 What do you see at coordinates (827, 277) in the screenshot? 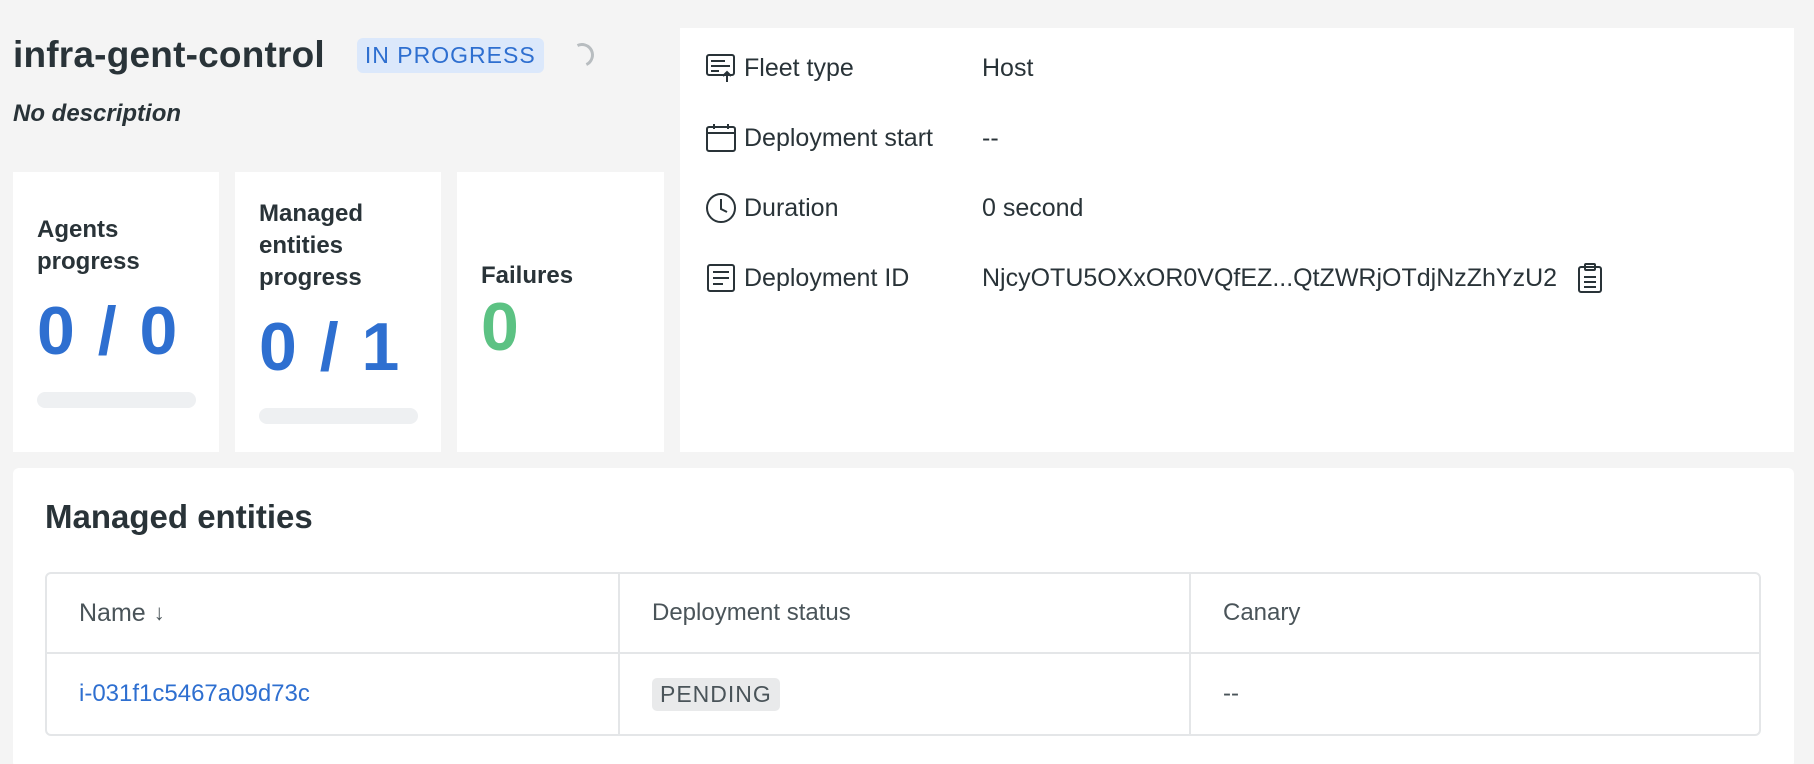
I see `deployment-id-label: Deployment ID` at bounding box center [827, 277].